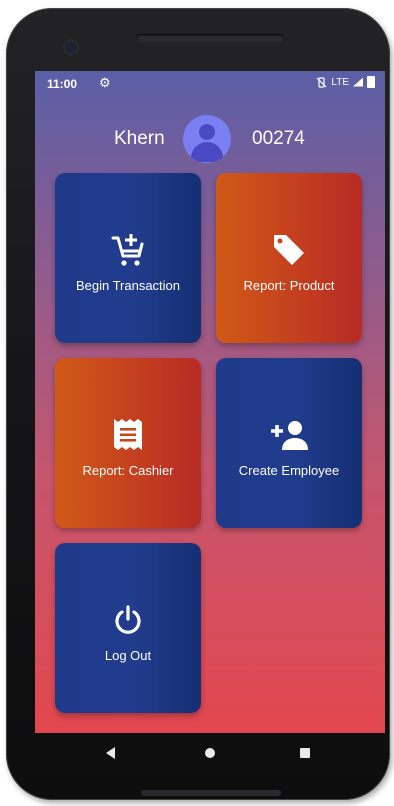 This screenshot has height=806, width=394. Describe the element at coordinates (210, 83) in the screenshot. I see `status-bar: 11:00 ⚙ LTE` at that location.